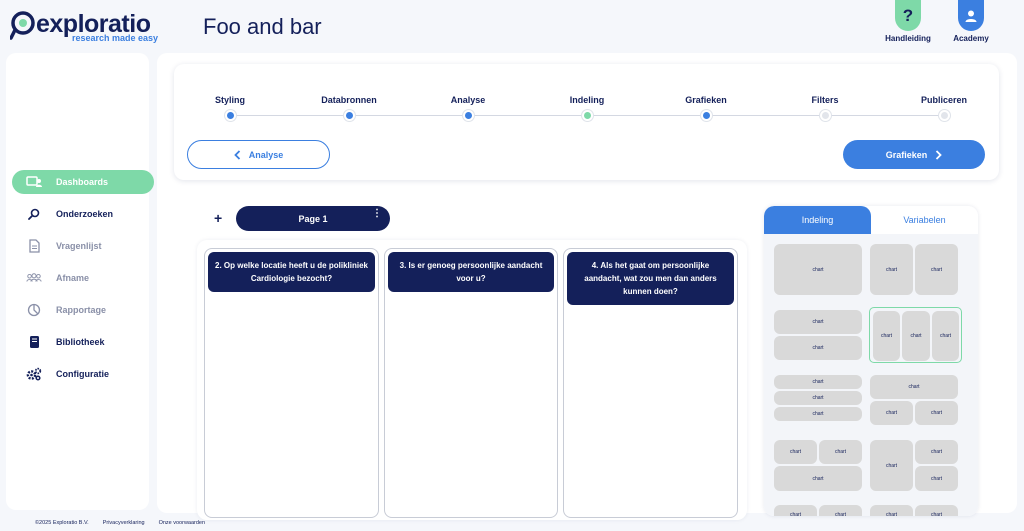 The image size is (1024, 531). Describe the element at coordinates (79, 246) in the screenshot. I see `sidebar-item-label: Vragenlijst` at that location.